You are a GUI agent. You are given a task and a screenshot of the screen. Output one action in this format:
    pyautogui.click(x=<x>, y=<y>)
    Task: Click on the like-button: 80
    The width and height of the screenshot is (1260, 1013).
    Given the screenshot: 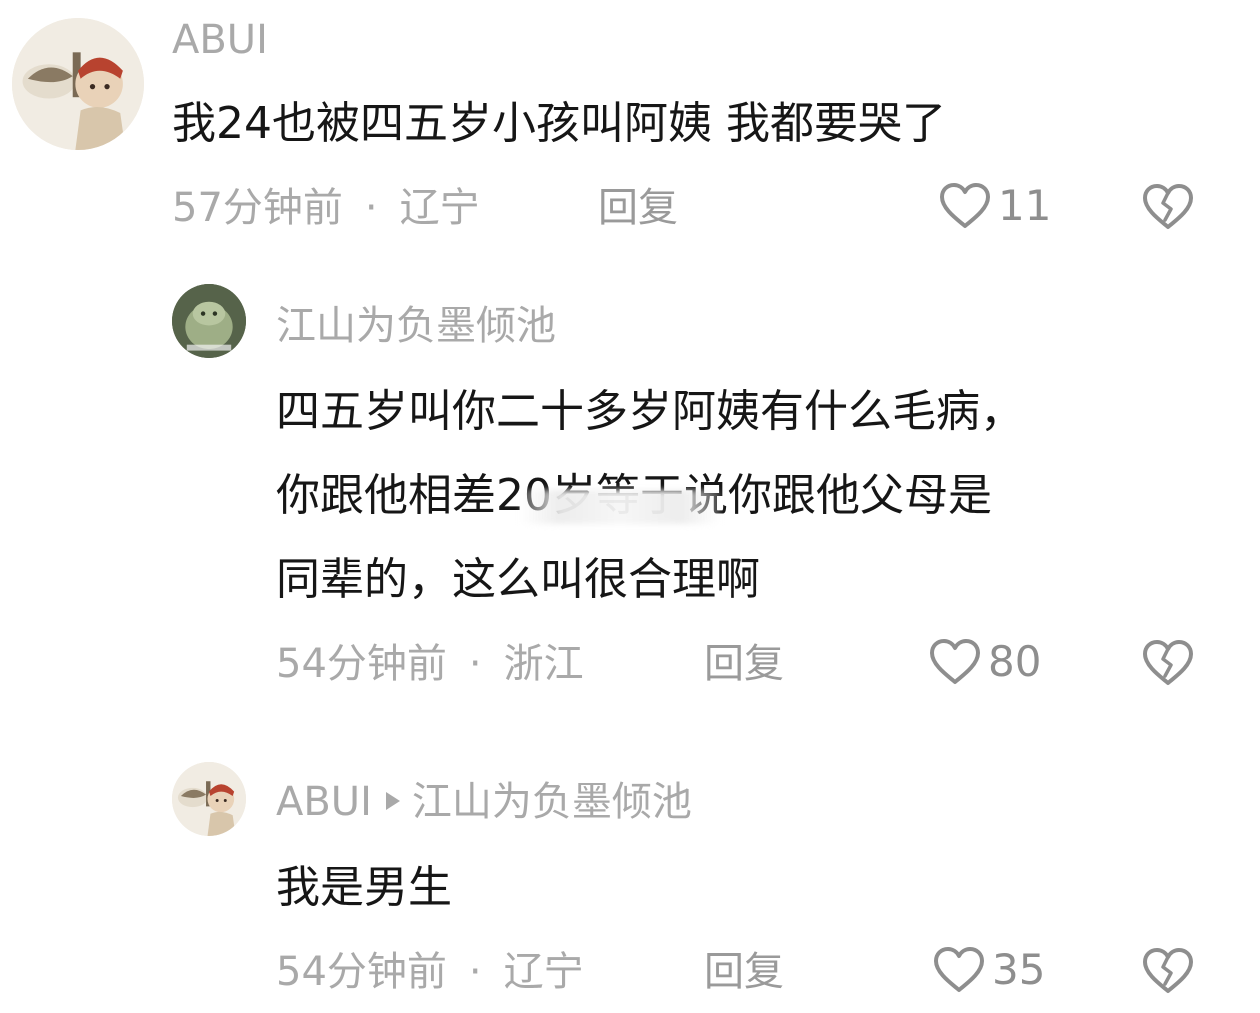 What is the action you would take?
    pyautogui.click(x=984, y=662)
    